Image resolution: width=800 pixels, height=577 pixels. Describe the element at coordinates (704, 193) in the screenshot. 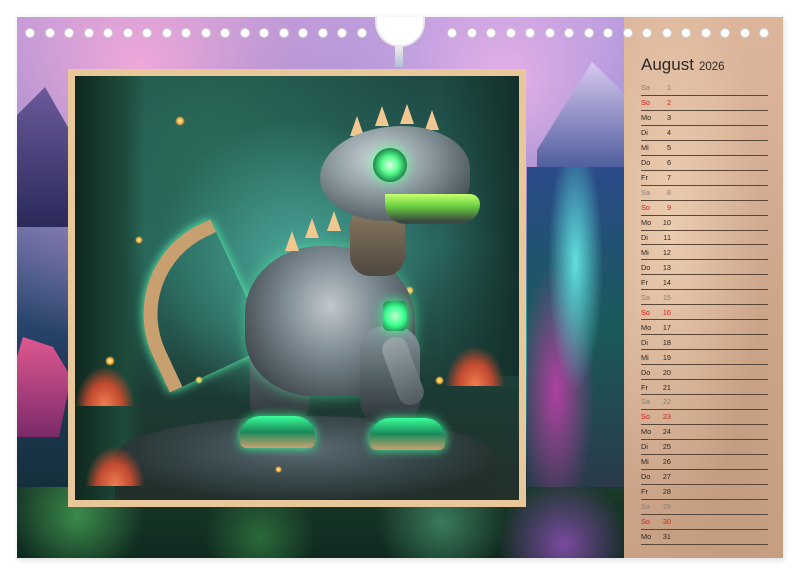

I see `day-row: Sa 8` at that location.